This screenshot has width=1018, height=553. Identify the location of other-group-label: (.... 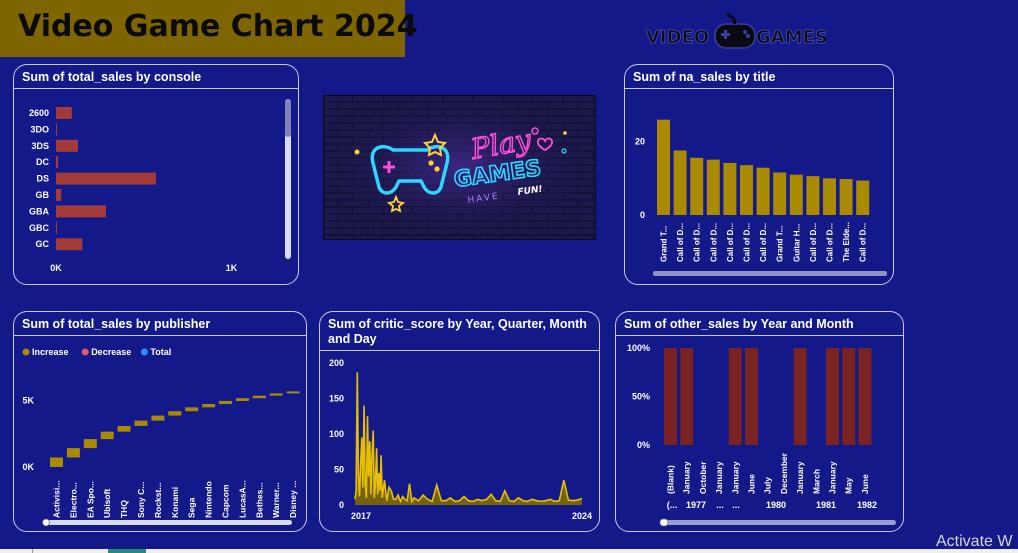
(672, 505).